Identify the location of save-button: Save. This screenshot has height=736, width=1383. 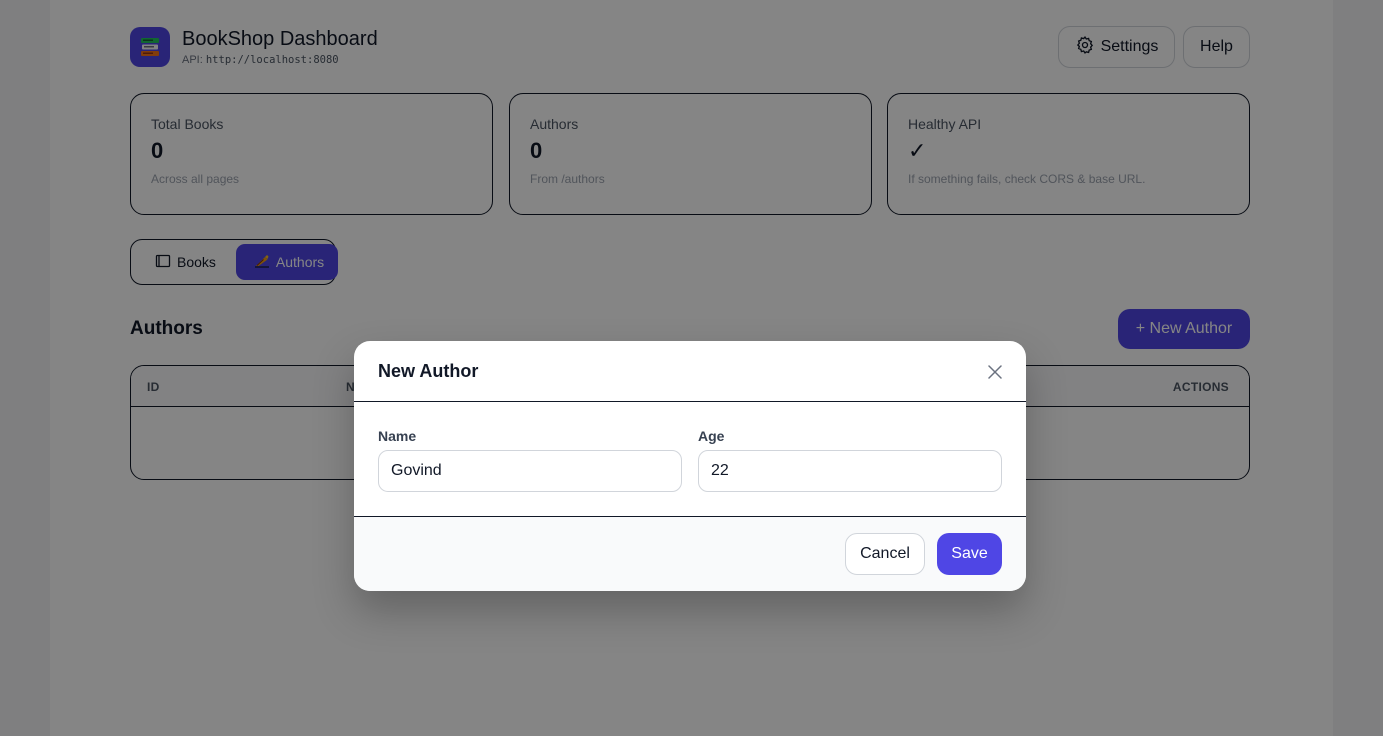
(969, 554).